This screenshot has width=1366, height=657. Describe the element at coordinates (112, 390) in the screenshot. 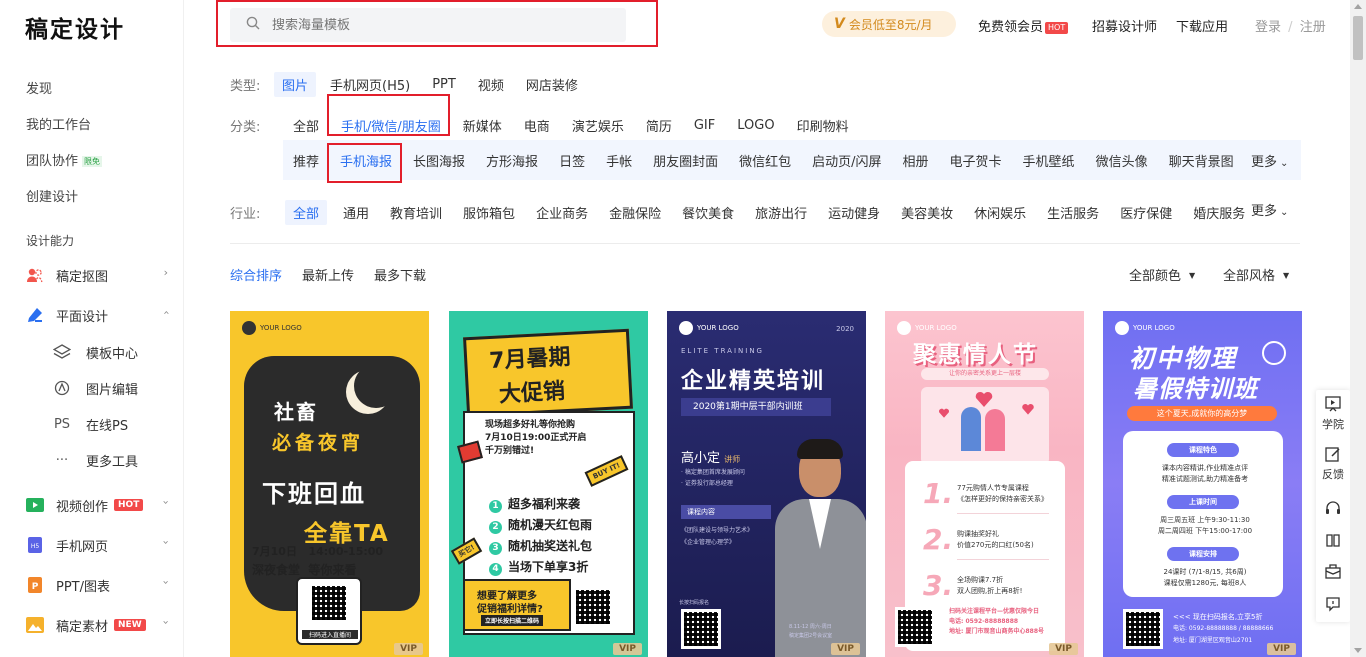

I see `sidebar-subitem-label: 图片编辑` at that location.